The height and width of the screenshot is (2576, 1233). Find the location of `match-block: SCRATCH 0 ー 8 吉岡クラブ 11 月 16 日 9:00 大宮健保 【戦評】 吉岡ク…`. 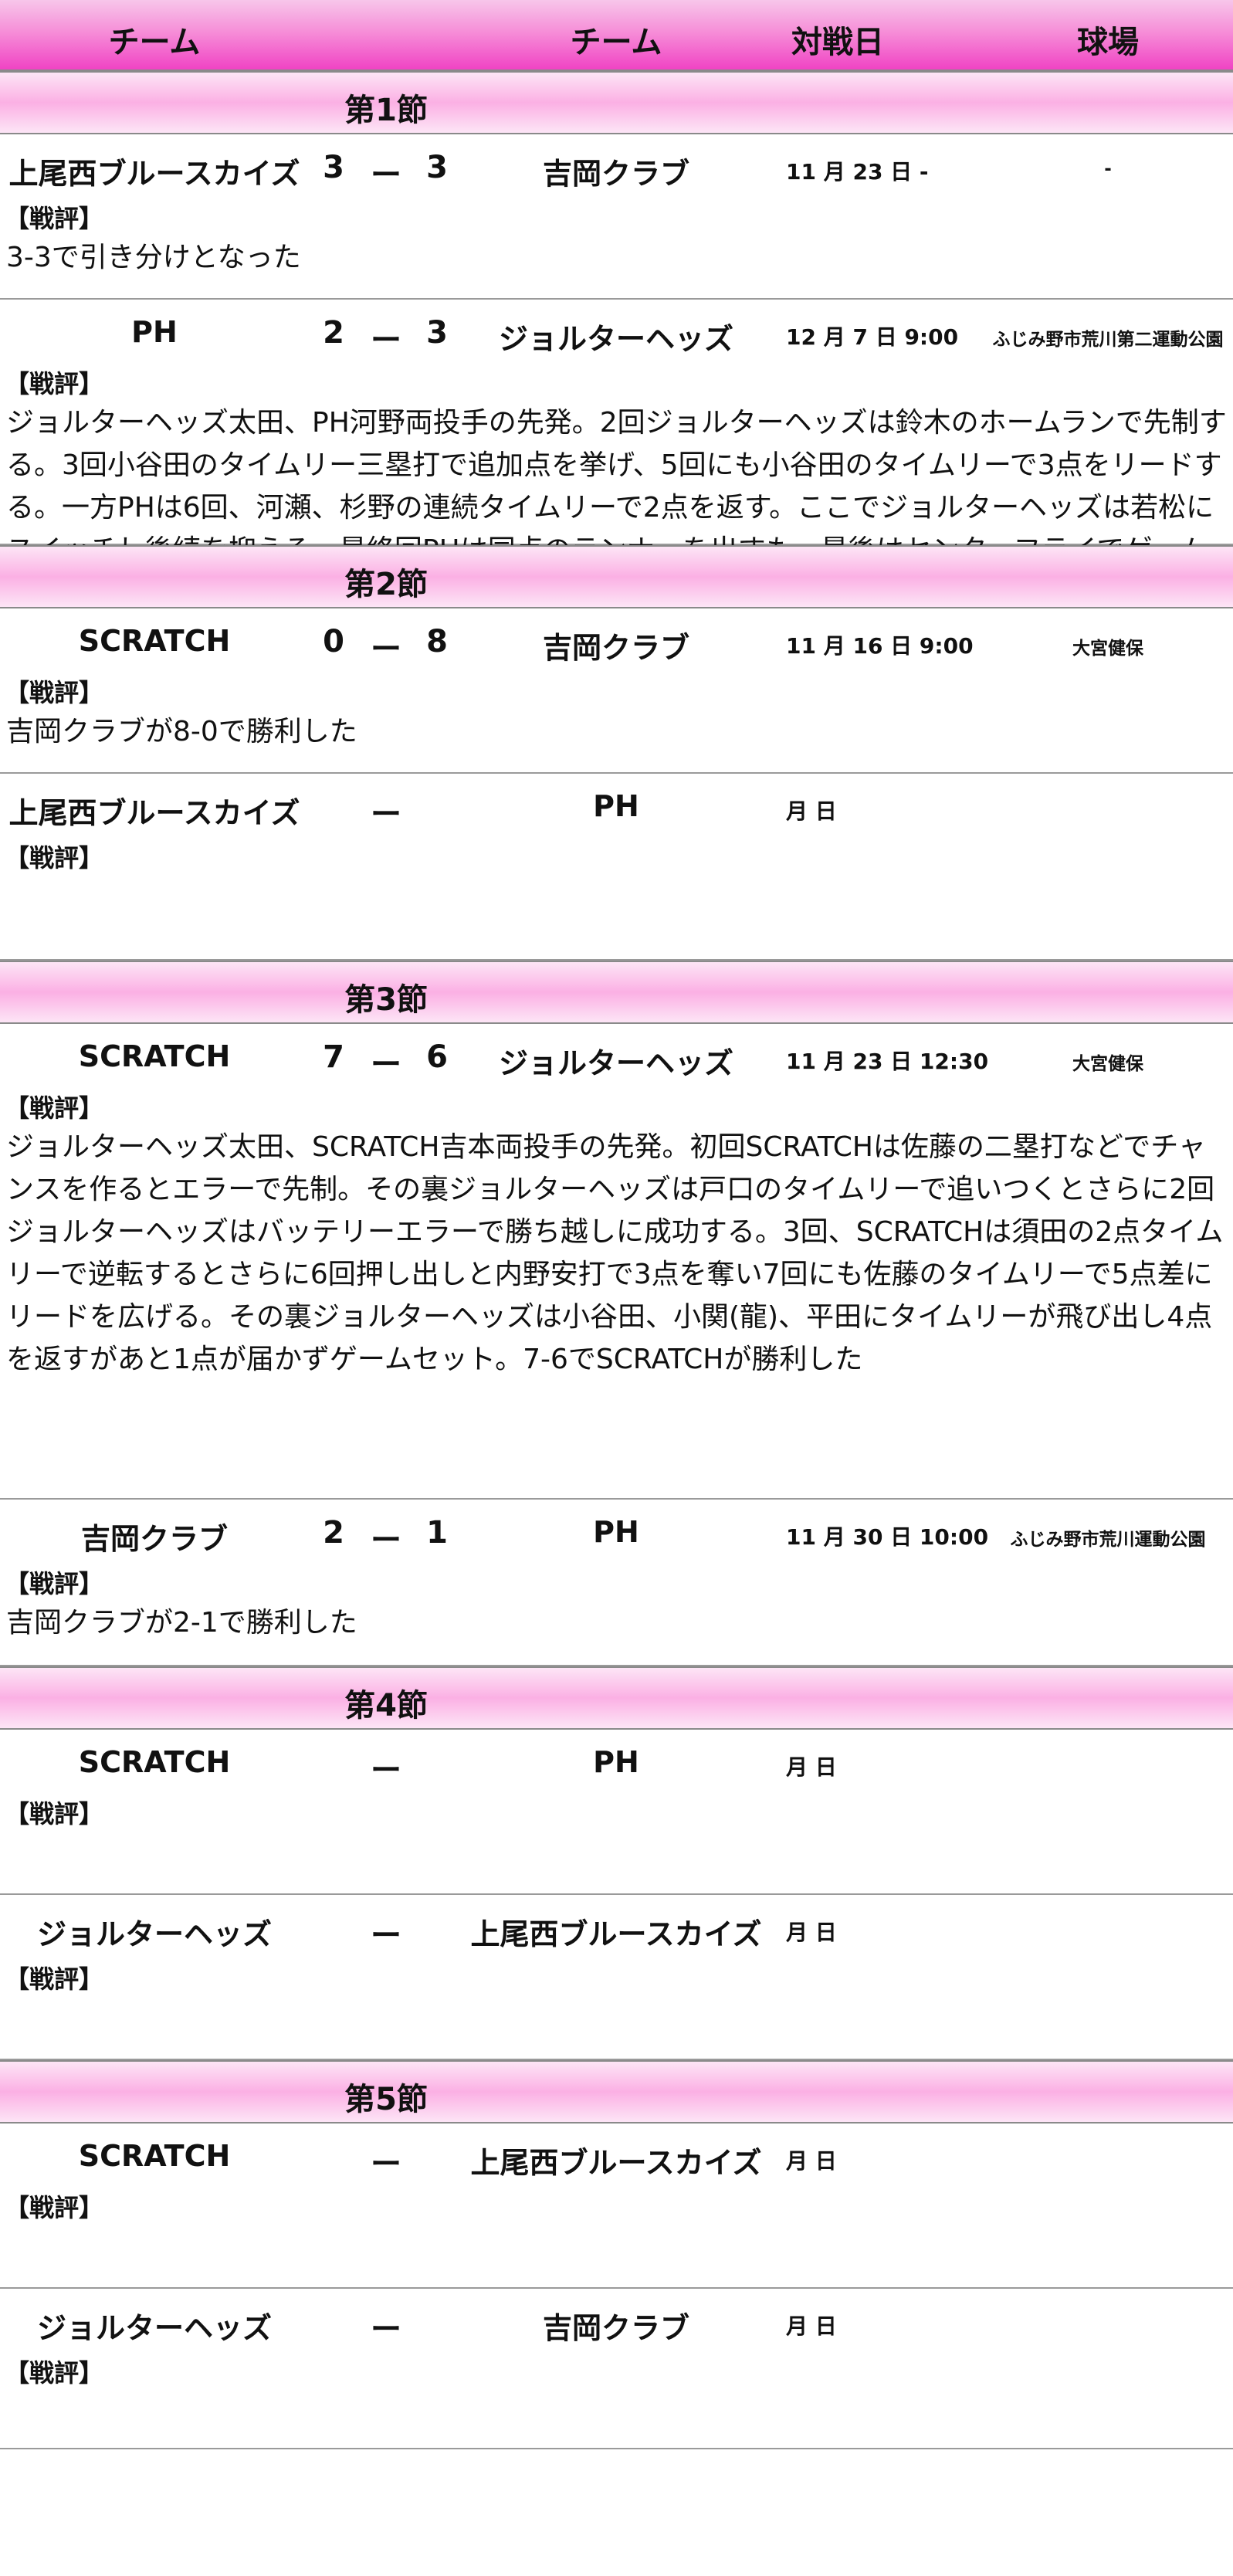

match-block: SCRATCH 0 ー 8 吉岡クラブ 11 月 16 日 9:00 大宮健保 【戦評】 吉岡ク… is located at coordinates (616, 691).